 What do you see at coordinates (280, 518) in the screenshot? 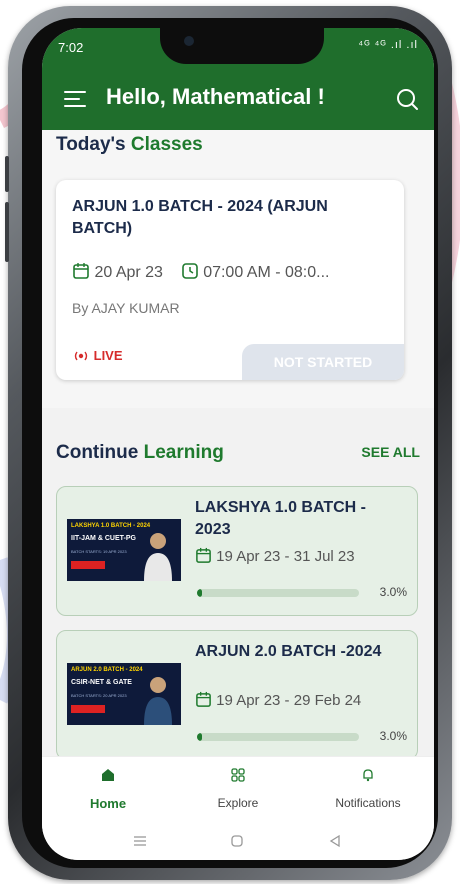
I see `batch-title: LAKSHYA 1.0 BATCH - 2023` at bounding box center [280, 518].